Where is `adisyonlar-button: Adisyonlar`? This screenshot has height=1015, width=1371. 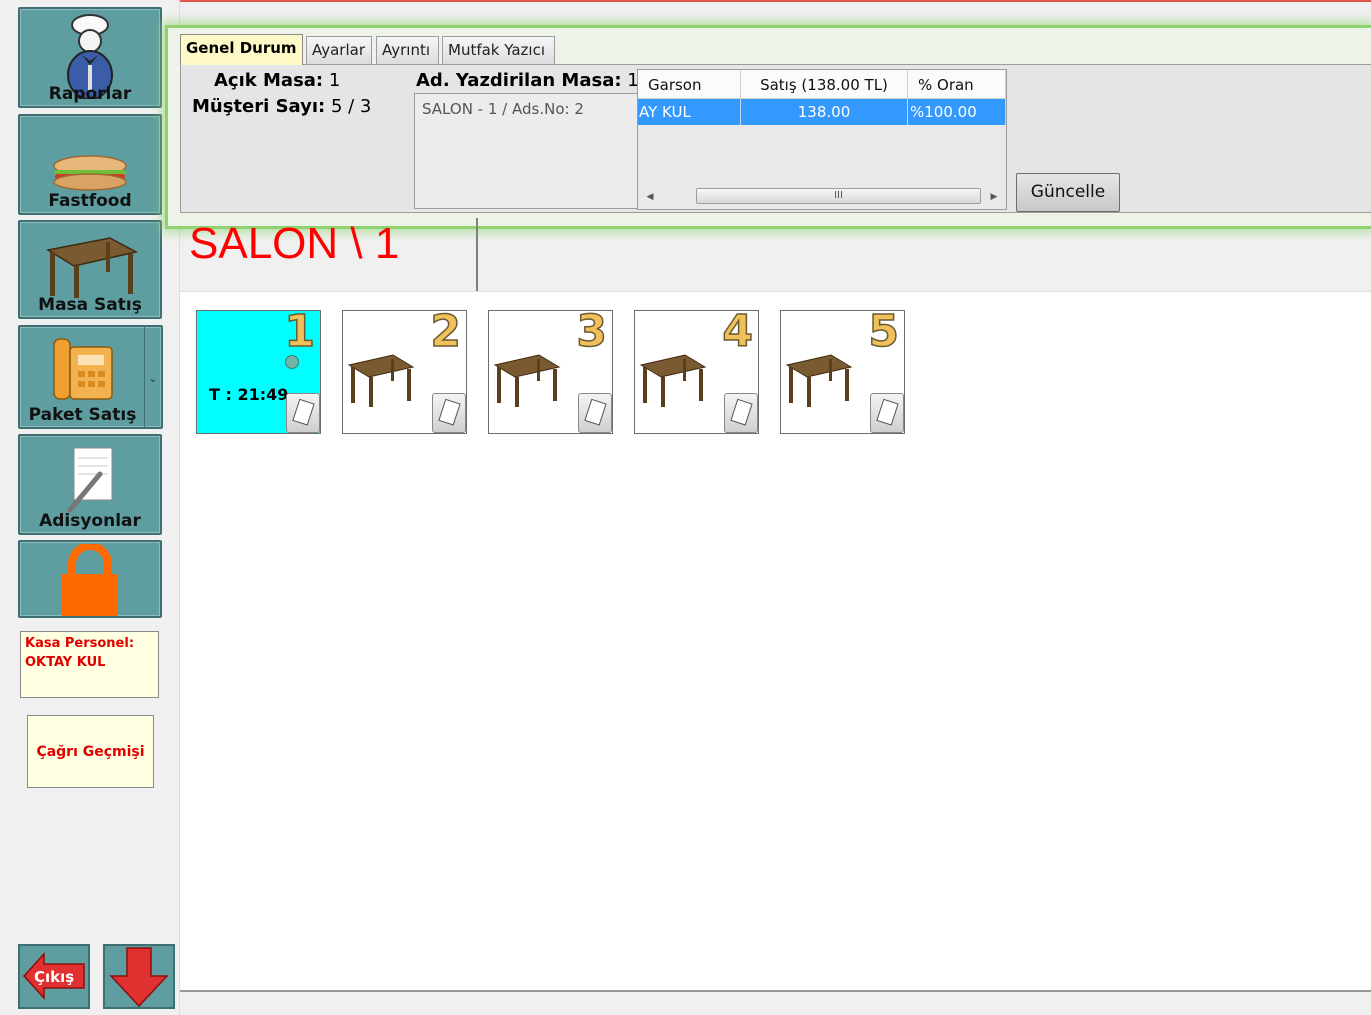
adisyonlar-button: Adisyonlar is located at coordinates (90, 484).